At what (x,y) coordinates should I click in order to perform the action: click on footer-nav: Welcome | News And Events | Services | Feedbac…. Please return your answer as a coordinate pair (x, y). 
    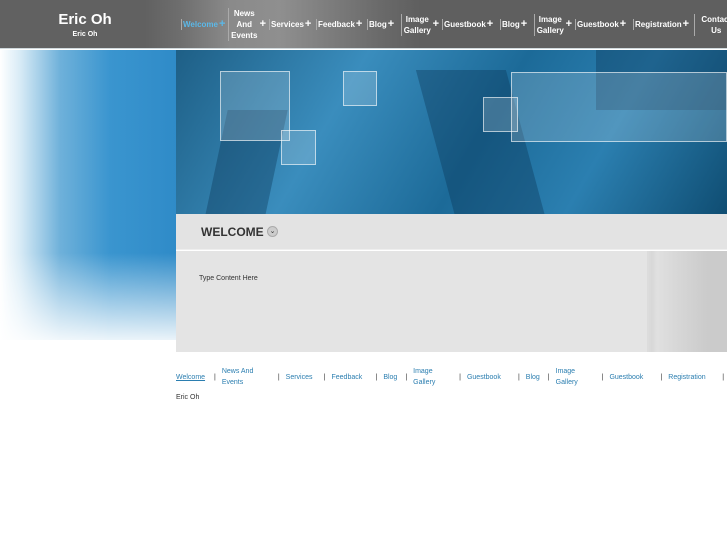
    Looking at the image, I should click on (451, 377).